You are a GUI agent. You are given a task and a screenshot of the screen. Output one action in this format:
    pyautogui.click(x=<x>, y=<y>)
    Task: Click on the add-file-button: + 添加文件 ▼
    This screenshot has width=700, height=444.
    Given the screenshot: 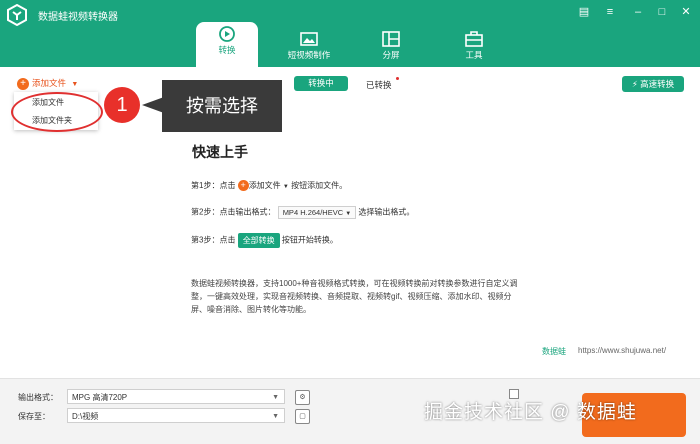 What is the action you would take?
    pyautogui.click(x=47, y=83)
    